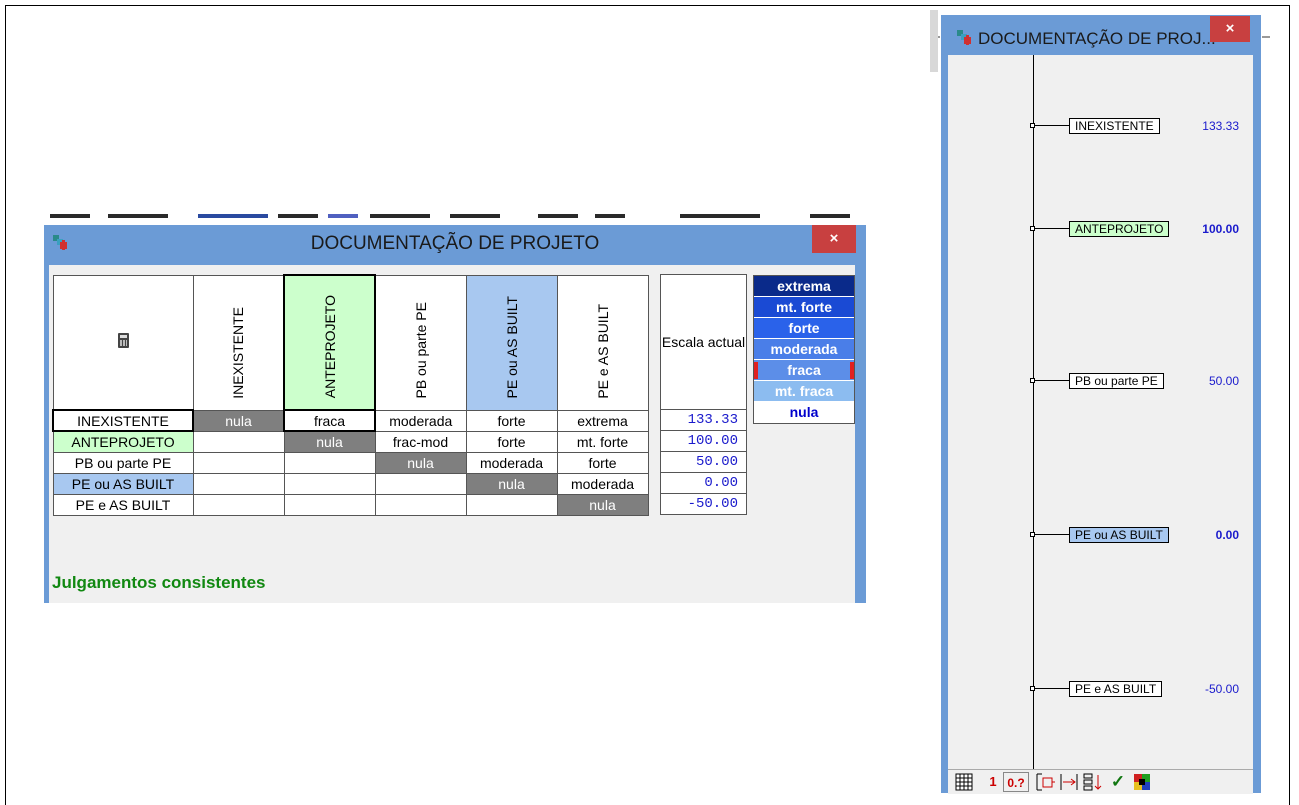  I want to click on scale-toolbar: 1 0.? ✓, so click(1100, 781).